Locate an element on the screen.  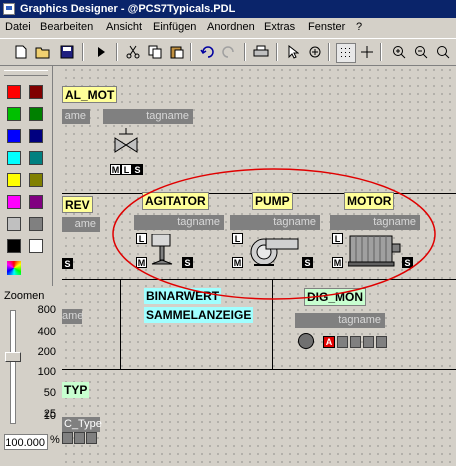
grid-icon is located at coordinates (346, 53).